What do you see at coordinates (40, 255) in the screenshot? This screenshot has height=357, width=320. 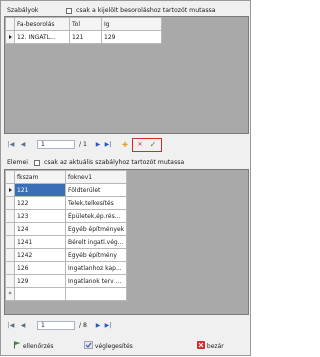 I see `cell-fkszam: 1242` at bounding box center [40, 255].